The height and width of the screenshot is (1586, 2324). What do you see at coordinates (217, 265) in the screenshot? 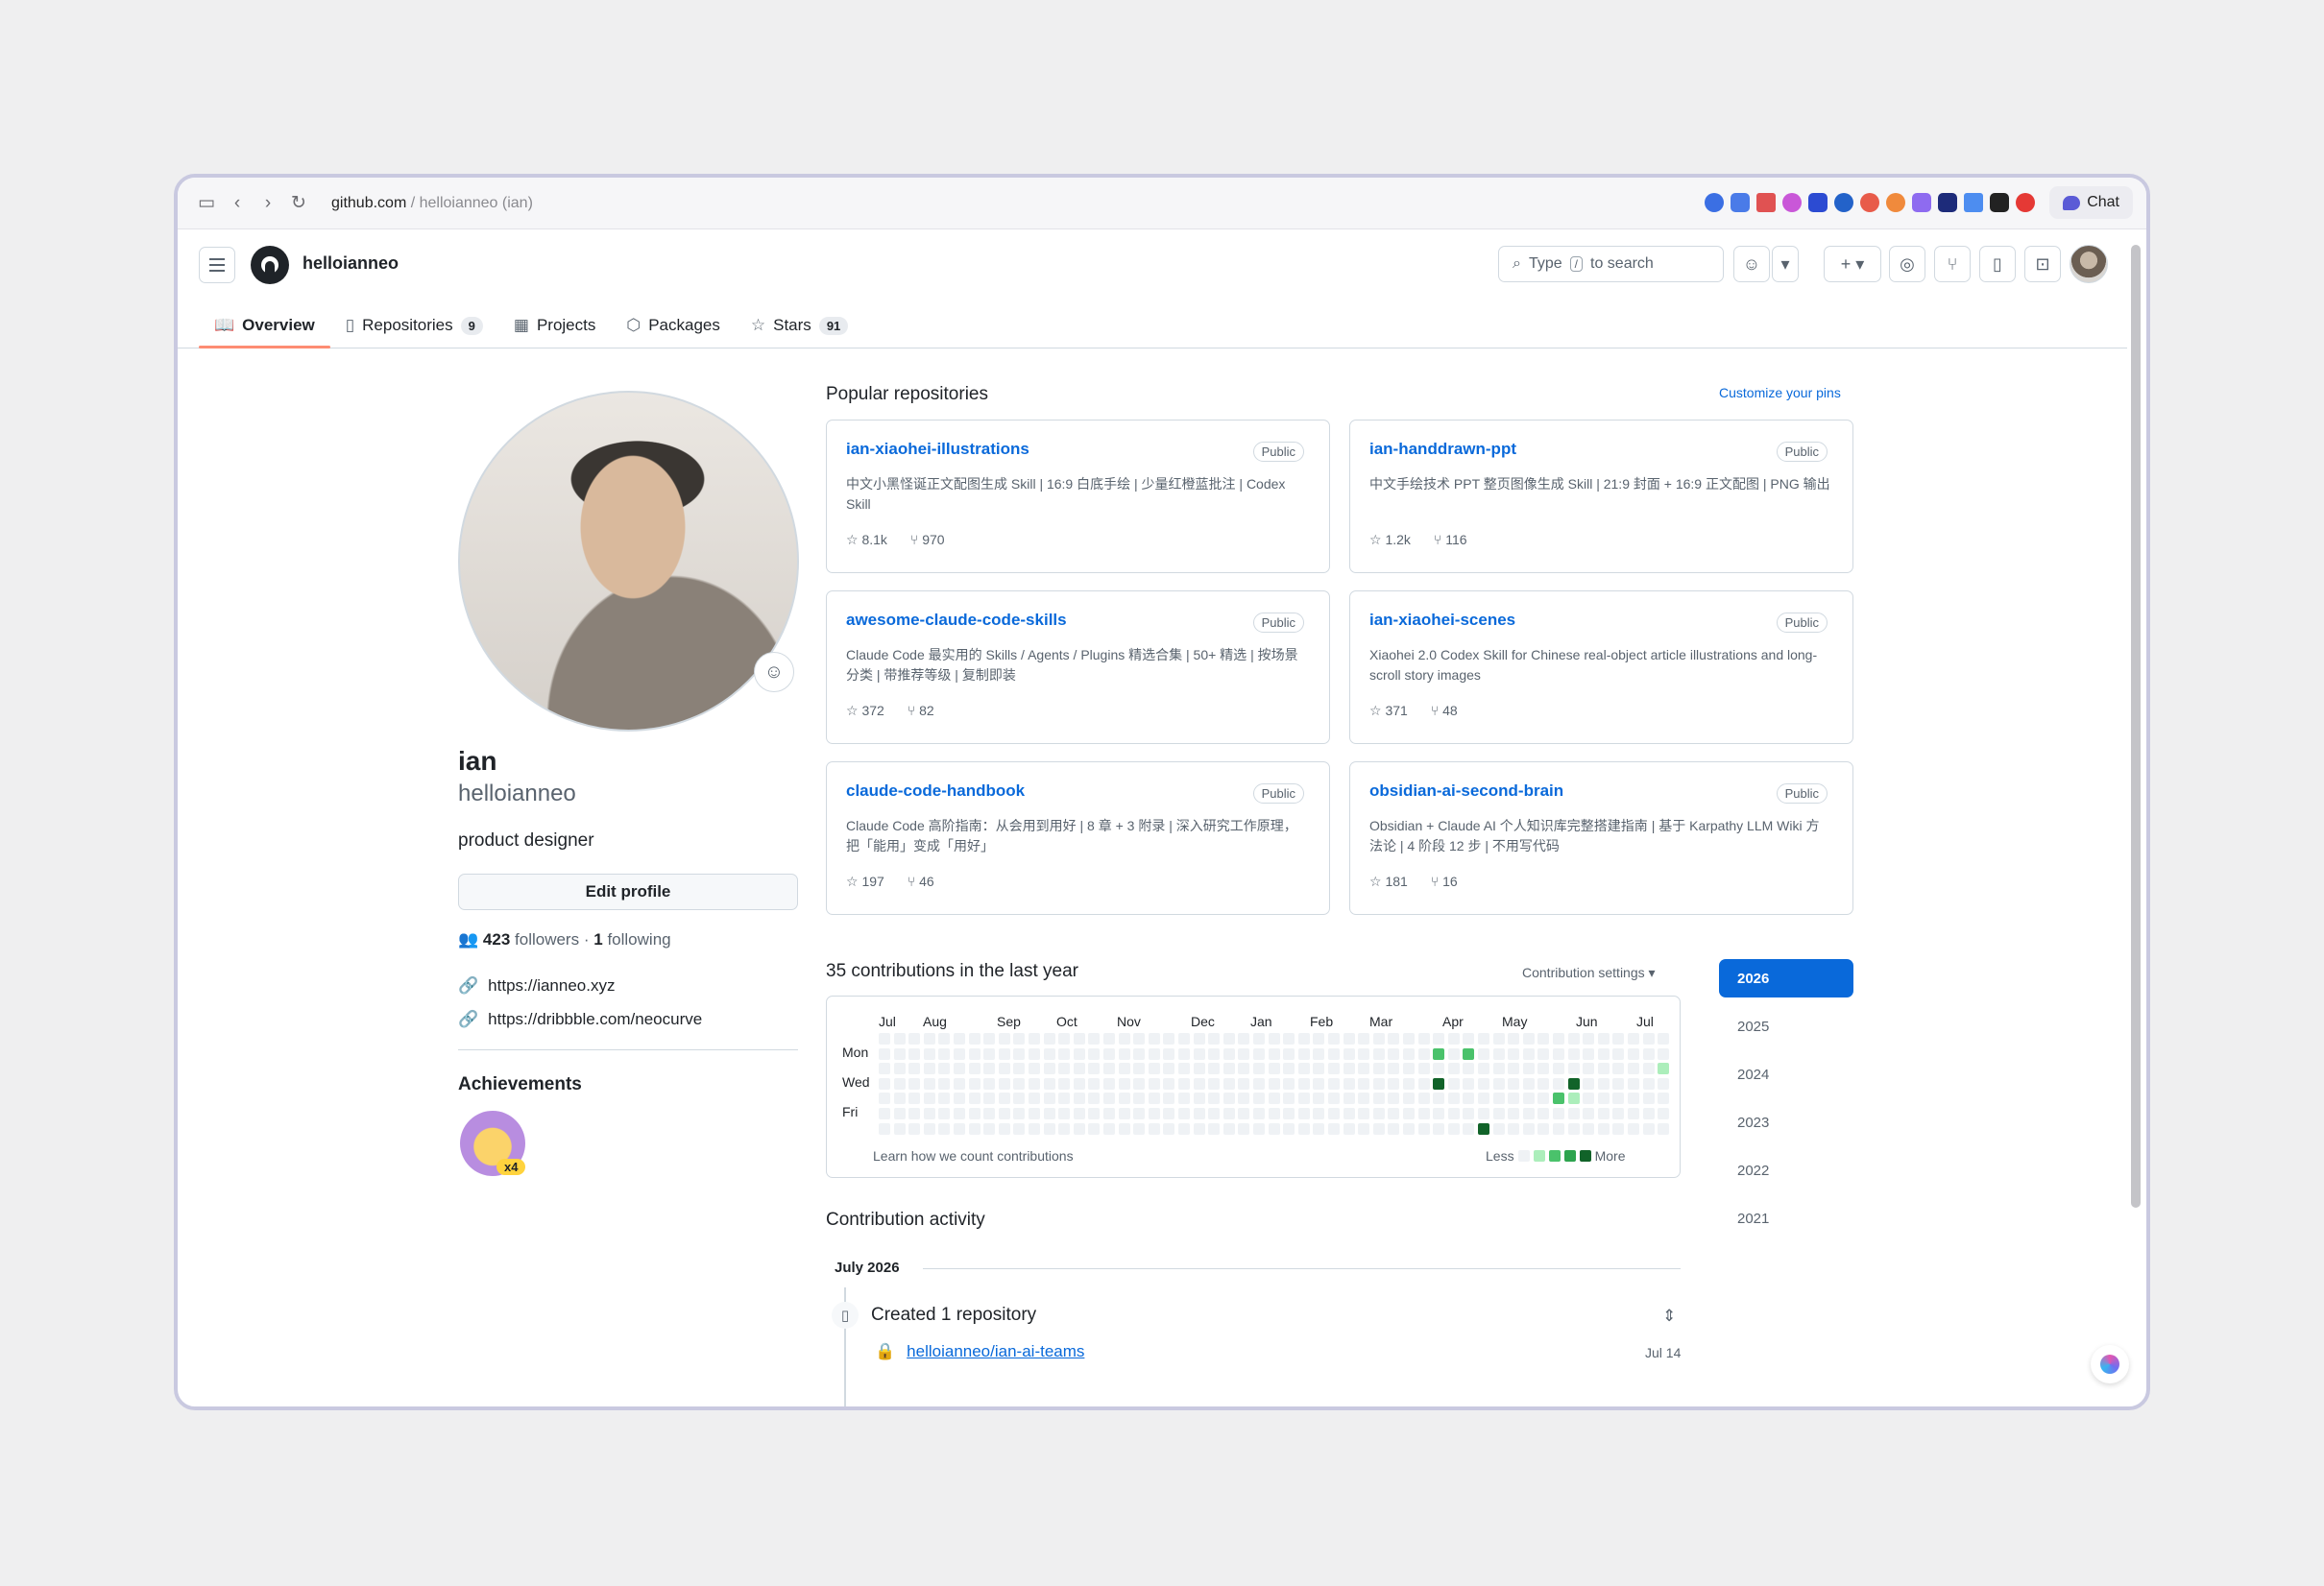
I see `menu-button` at bounding box center [217, 265].